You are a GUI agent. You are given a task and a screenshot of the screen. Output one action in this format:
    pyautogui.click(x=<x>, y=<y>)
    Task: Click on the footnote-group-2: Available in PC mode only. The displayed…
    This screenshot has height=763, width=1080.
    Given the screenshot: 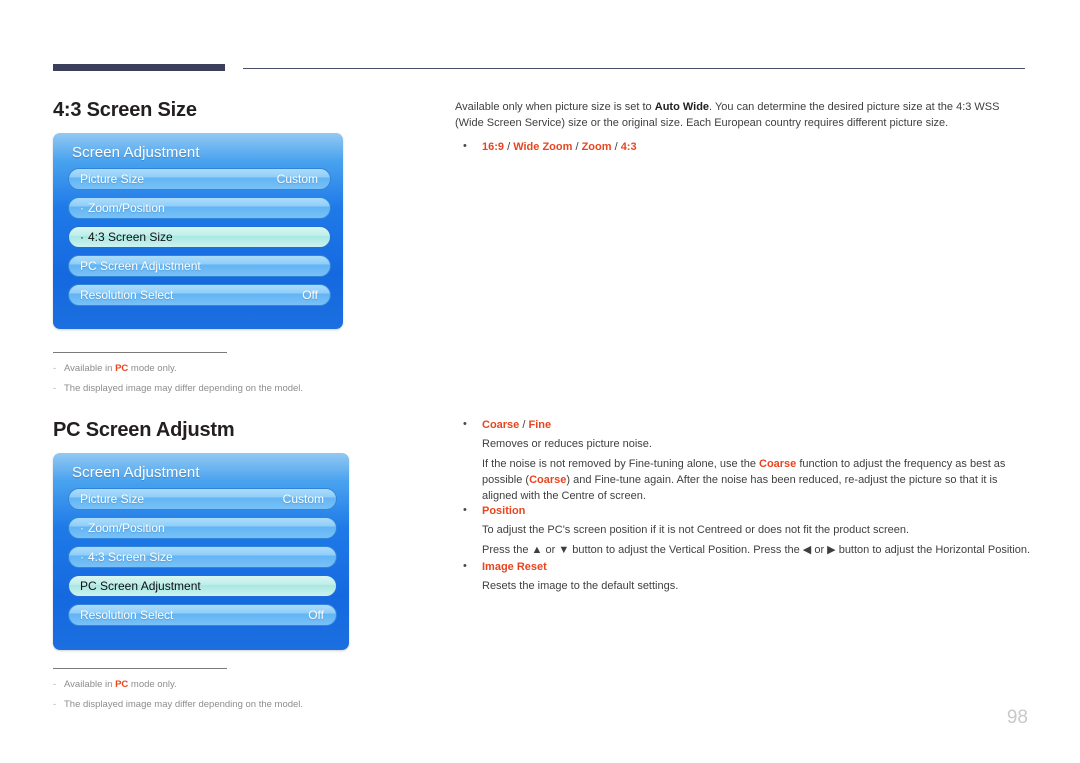 What is the action you would take?
    pyautogui.click(x=253, y=693)
    